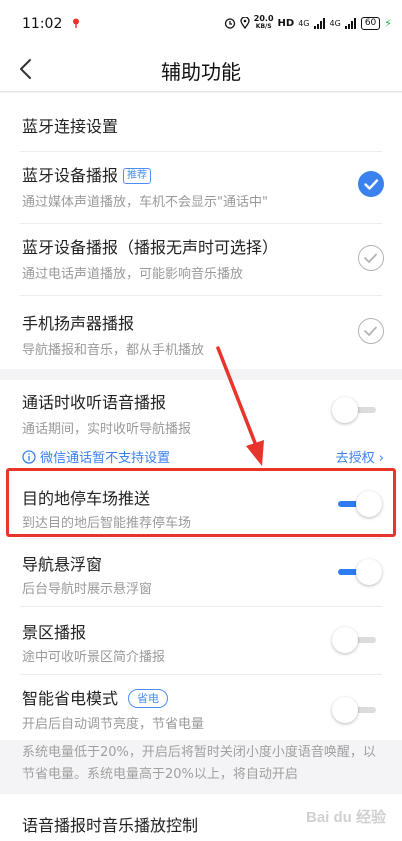 The width and height of the screenshot is (402, 841). I want to click on battery-level: 60, so click(370, 23).